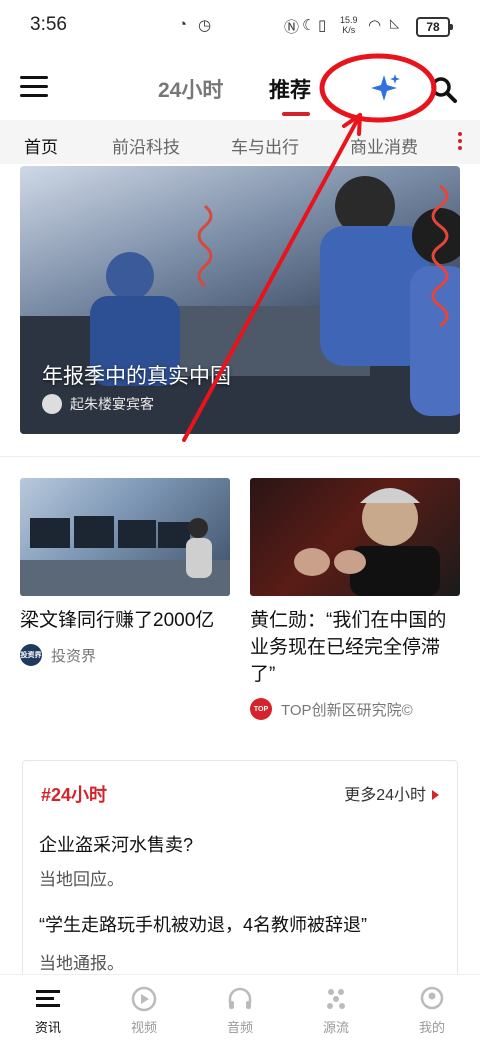 The width and height of the screenshot is (480, 1041). I want to click on hero-title: 年报季中的真实中国, so click(136, 376).